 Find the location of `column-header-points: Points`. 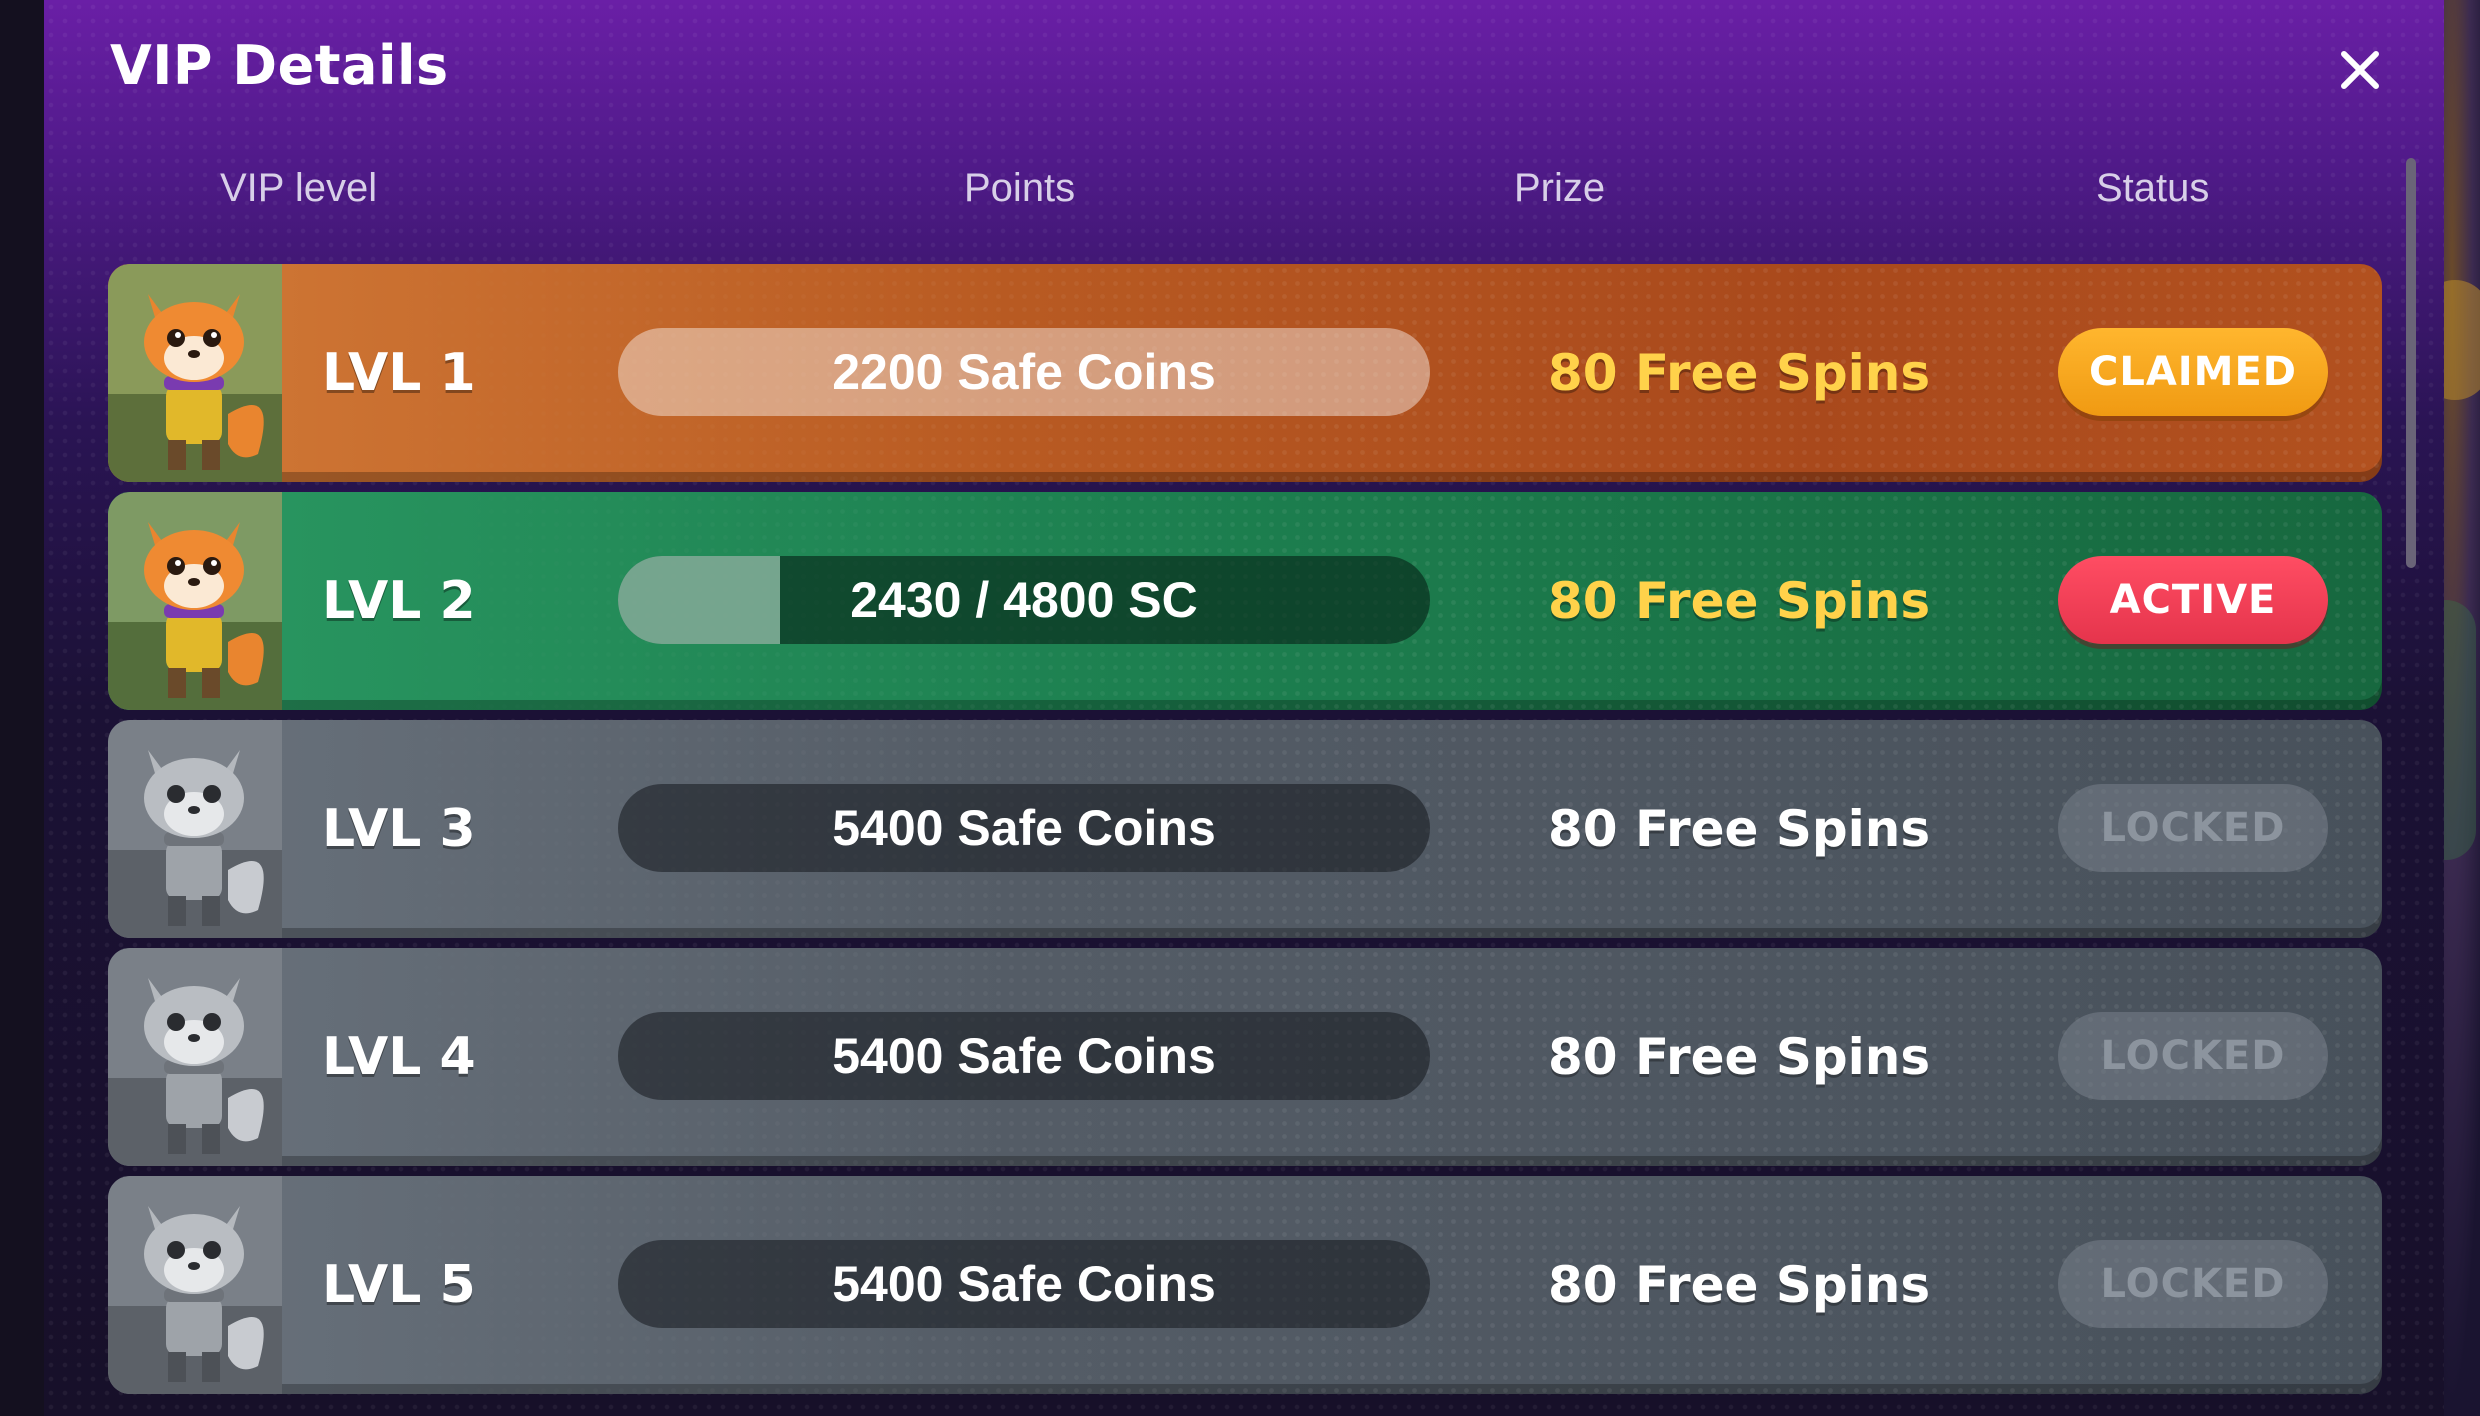

column-header-points: Points is located at coordinates (1020, 188).